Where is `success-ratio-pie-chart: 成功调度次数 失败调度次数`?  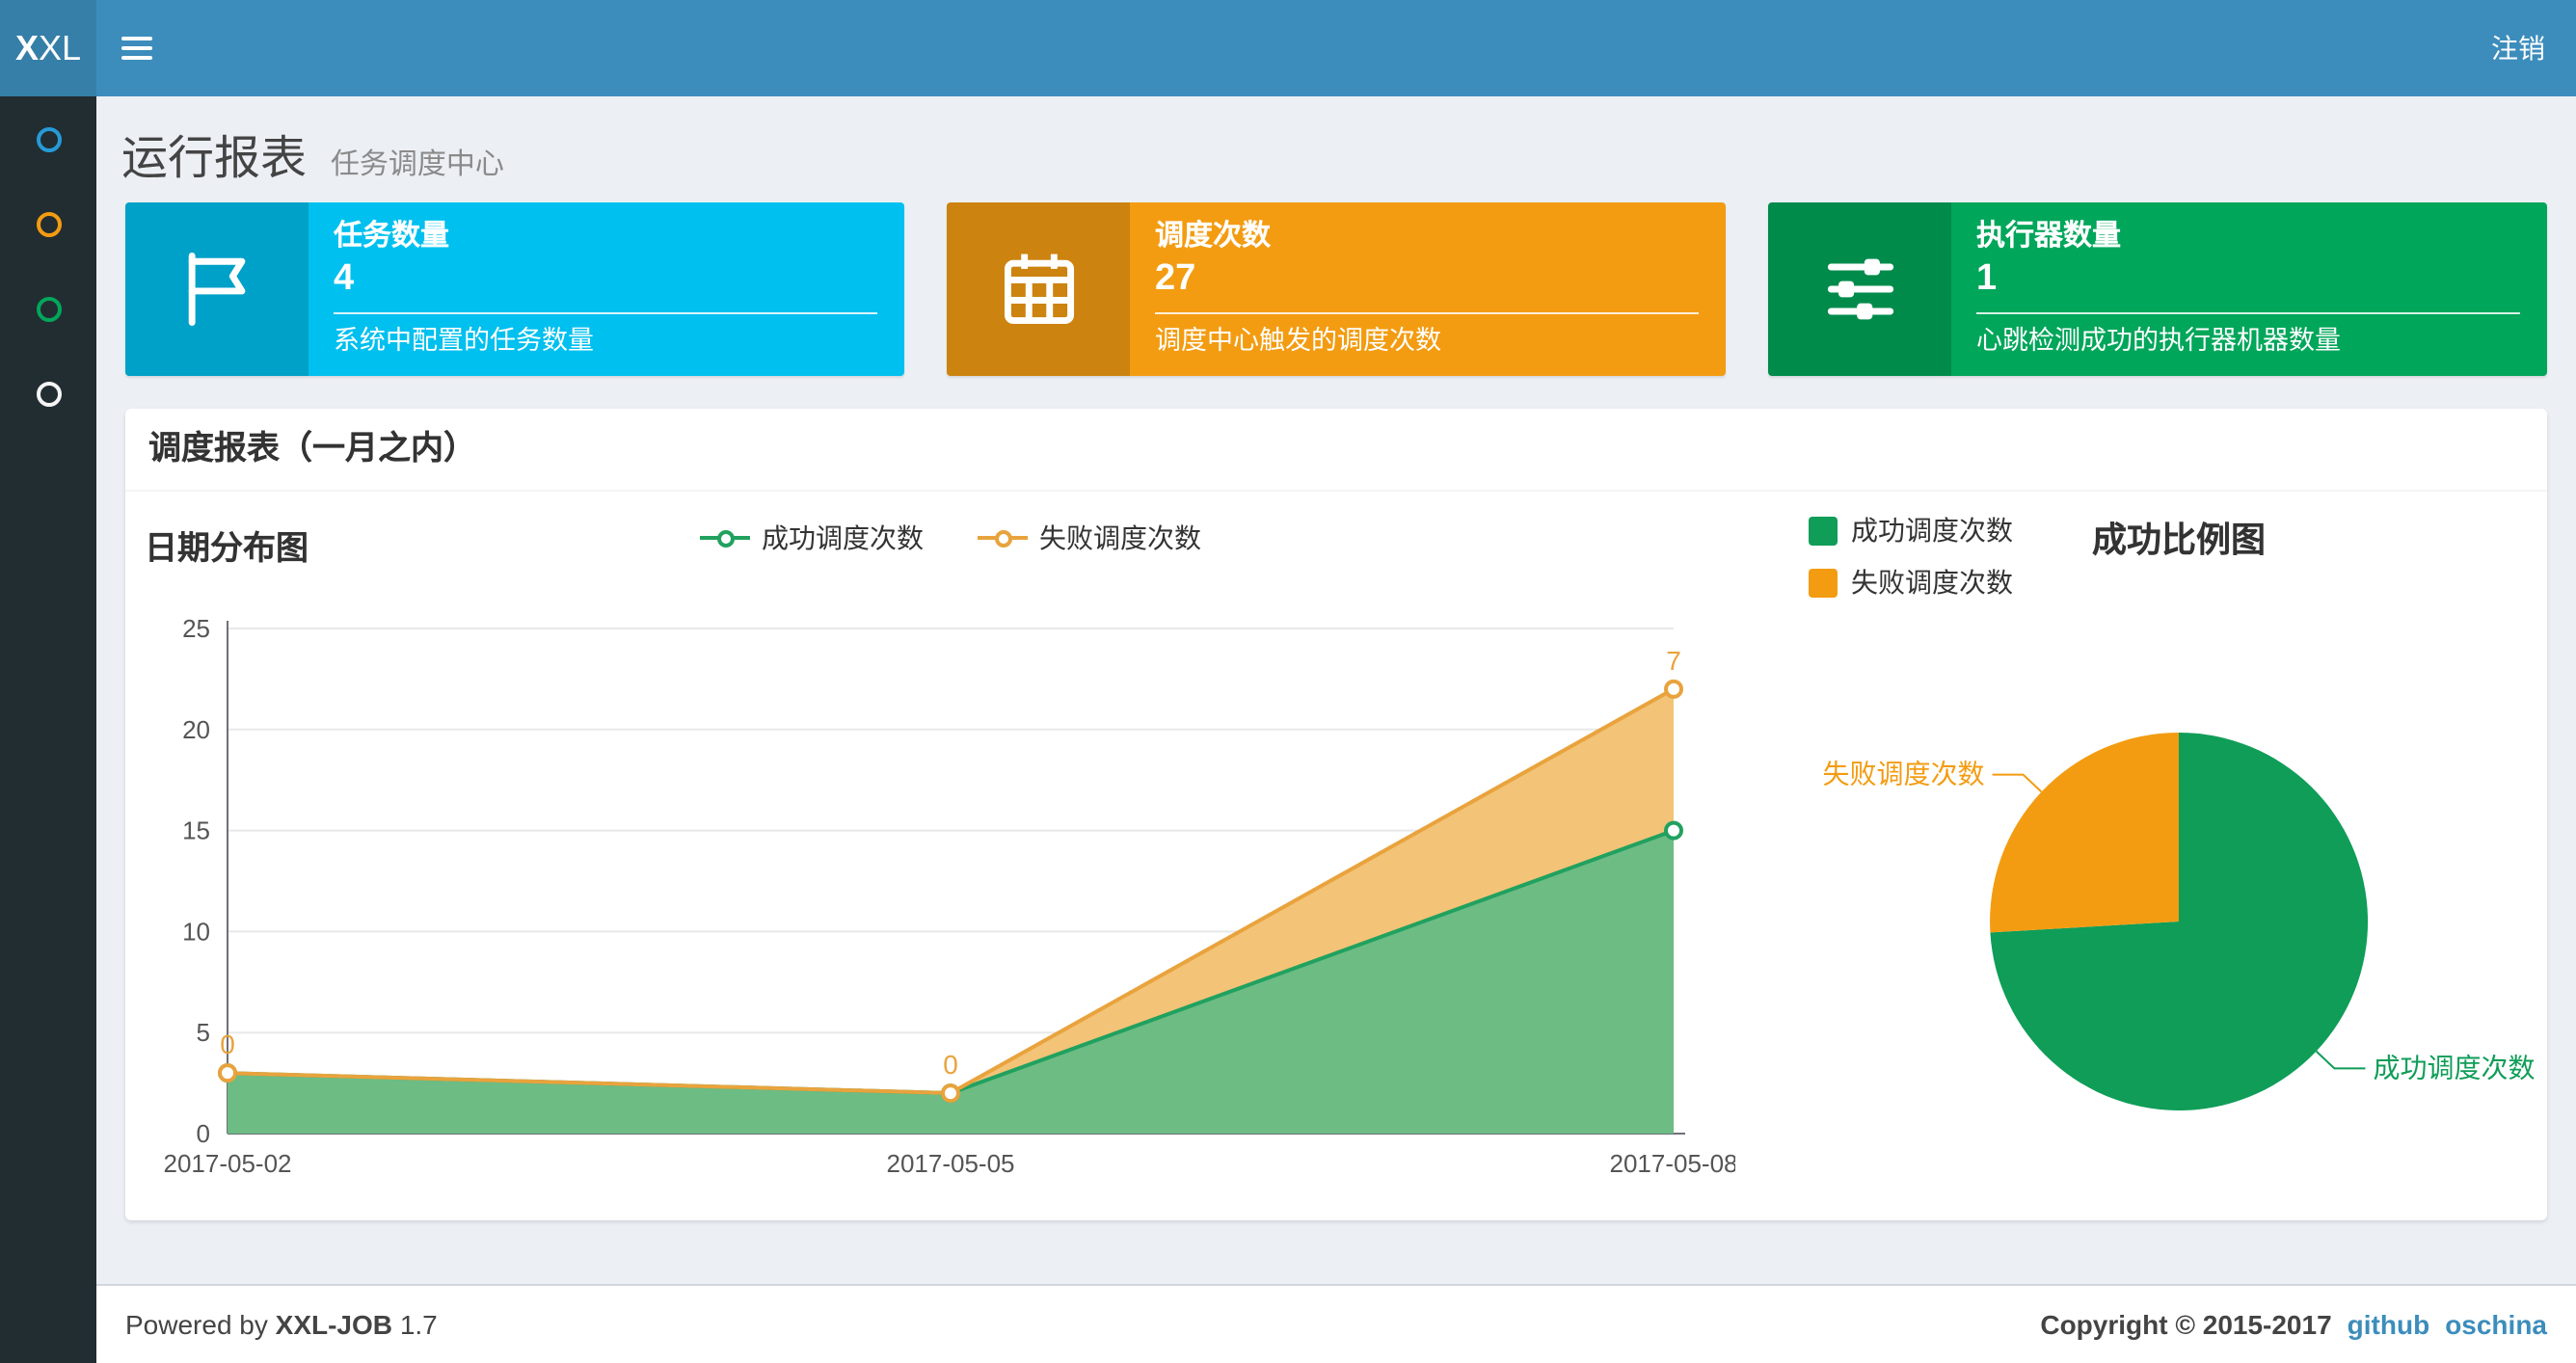 success-ratio-pie-chart: 成功调度次数 失败调度次数 is located at coordinates (2179, 921).